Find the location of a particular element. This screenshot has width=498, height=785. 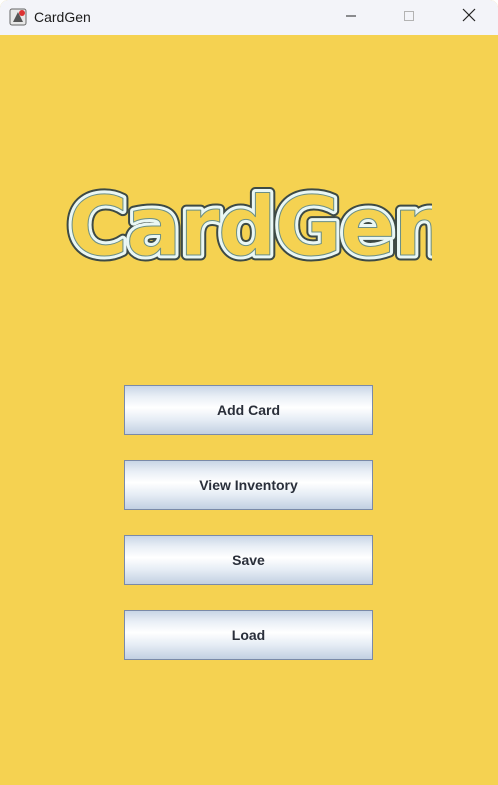

view-inventory-button: View Inventory is located at coordinates (248, 485).